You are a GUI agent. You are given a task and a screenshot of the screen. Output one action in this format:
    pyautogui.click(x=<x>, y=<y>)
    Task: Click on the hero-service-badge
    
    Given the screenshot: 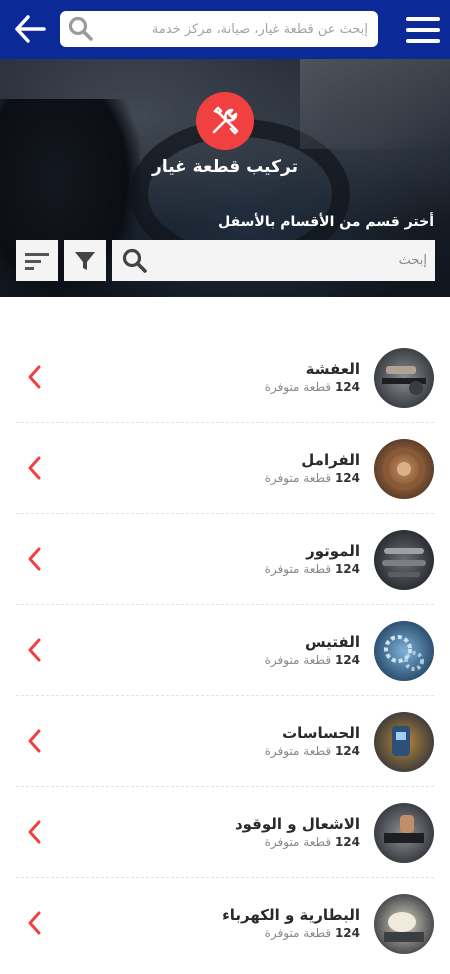 What is the action you would take?
    pyautogui.click(x=225, y=121)
    